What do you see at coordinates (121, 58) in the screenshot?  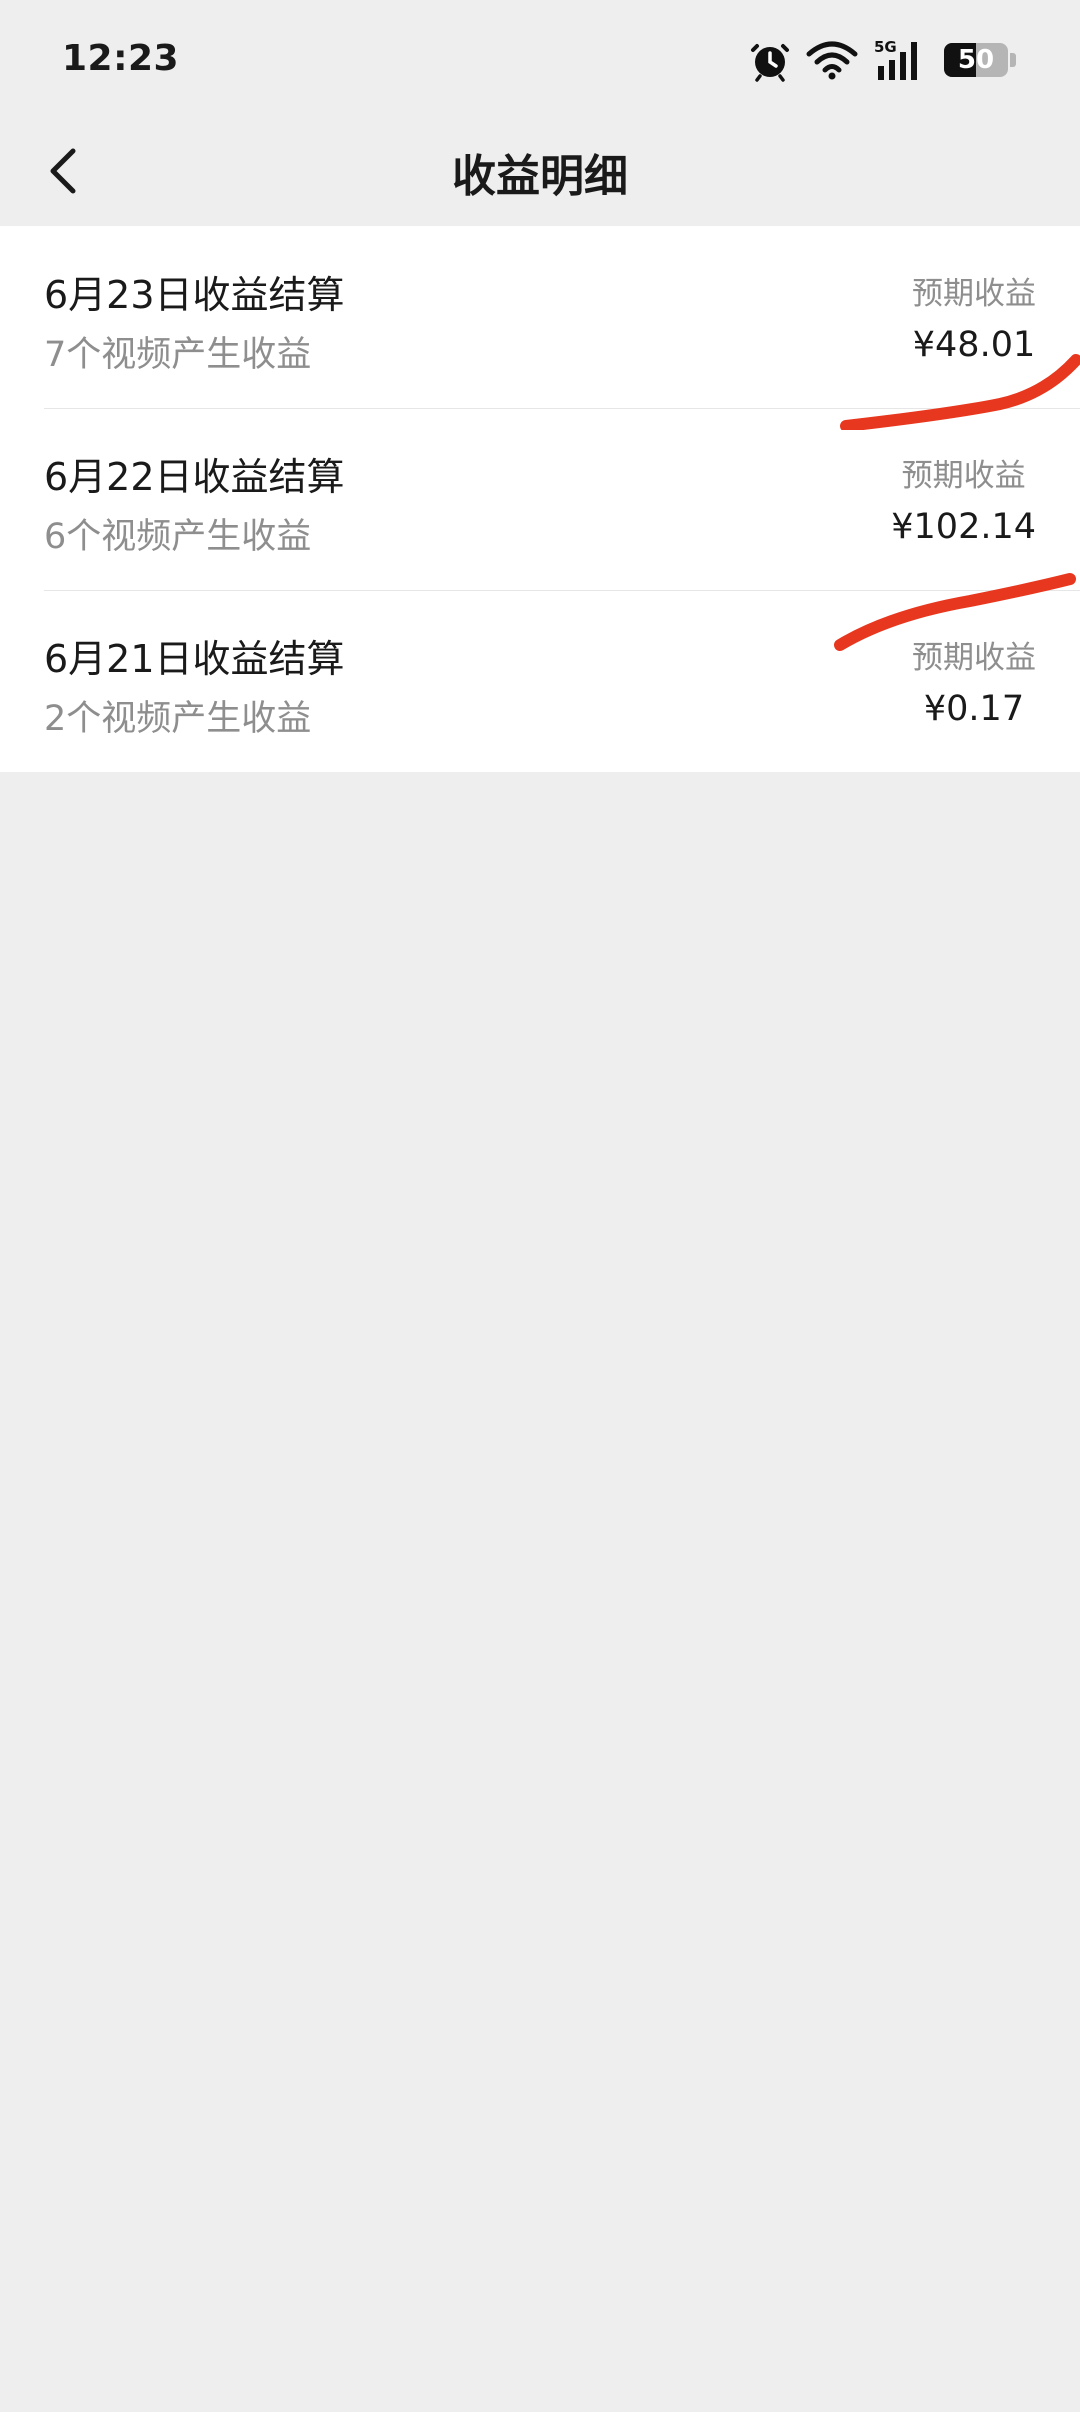 I see `status-time: 12:23` at bounding box center [121, 58].